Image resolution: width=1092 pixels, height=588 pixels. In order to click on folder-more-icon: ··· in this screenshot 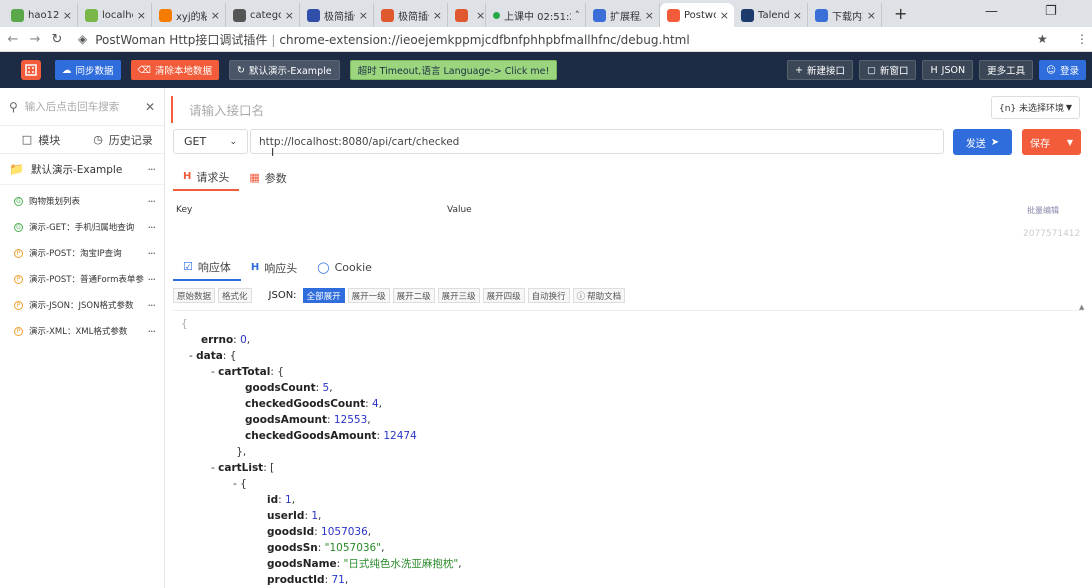, I will do `click(152, 169)`.